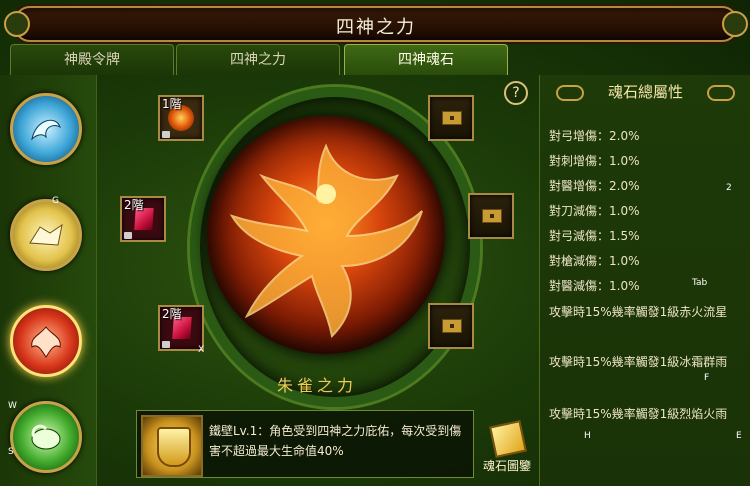 This screenshot has width=750, height=486. I want to click on window-title: 四神之力, so click(376, 27).